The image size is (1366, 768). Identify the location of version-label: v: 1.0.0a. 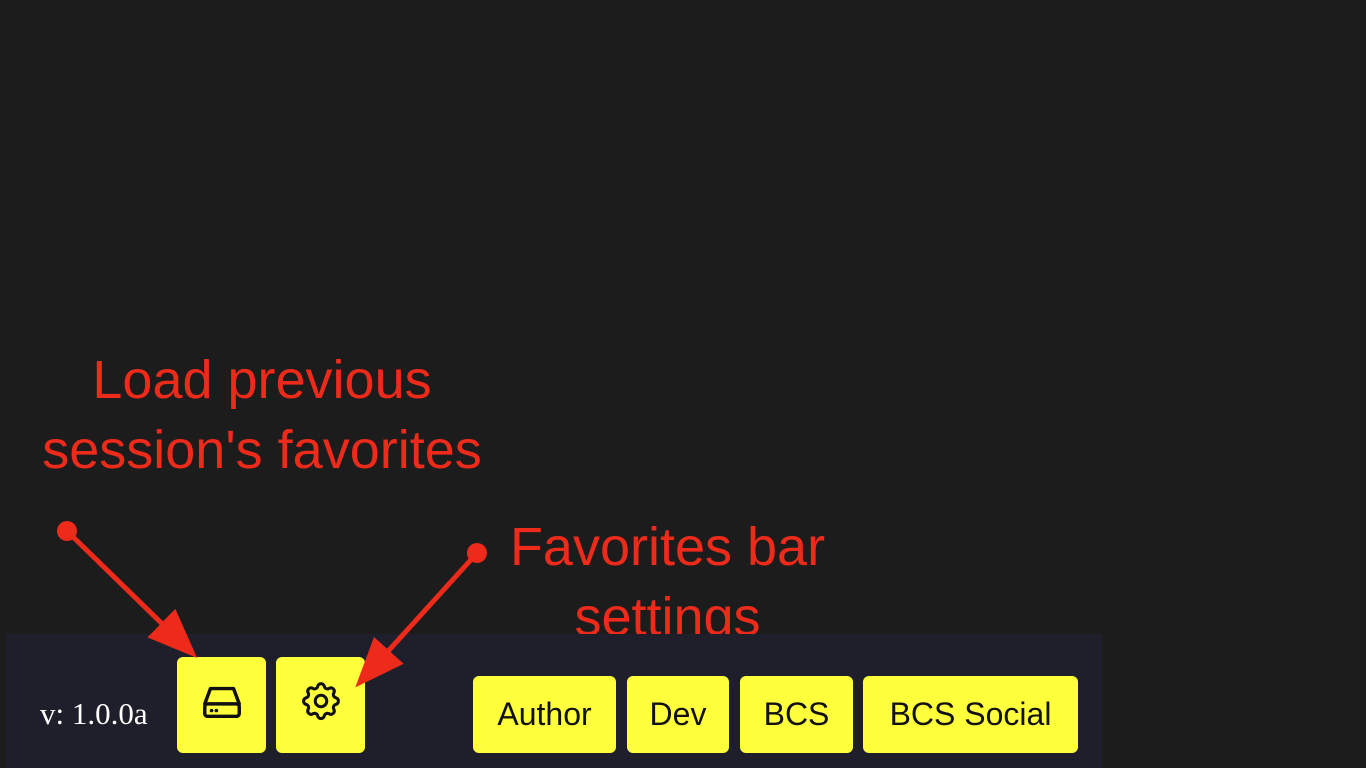
(94, 713).